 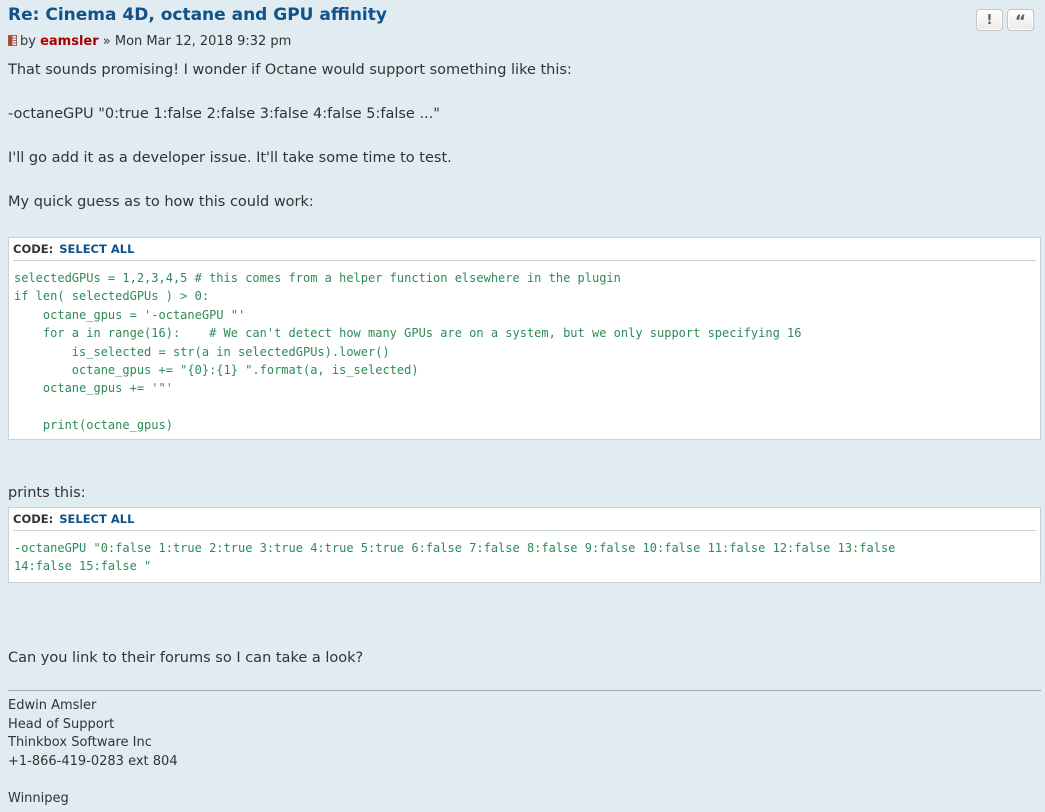 What do you see at coordinates (197, 15) in the screenshot?
I see `post-title: Re: Cinema 4D, octane and GPU affinity` at bounding box center [197, 15].